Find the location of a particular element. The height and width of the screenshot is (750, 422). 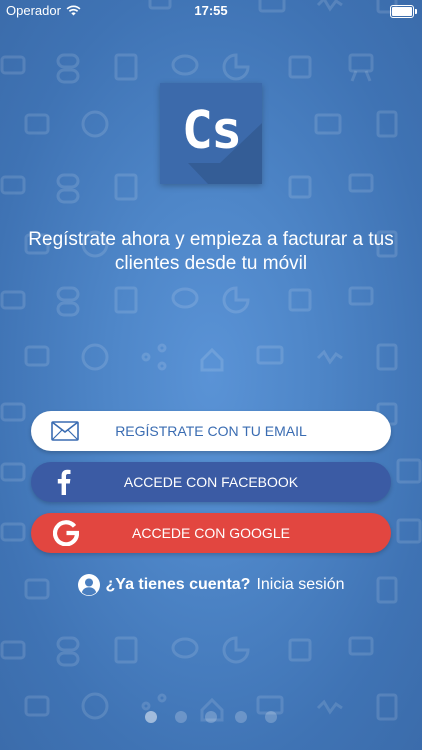

register-email-button: REGÍSTRATE CON TU EMAIL is located at coordinates (211, 431).